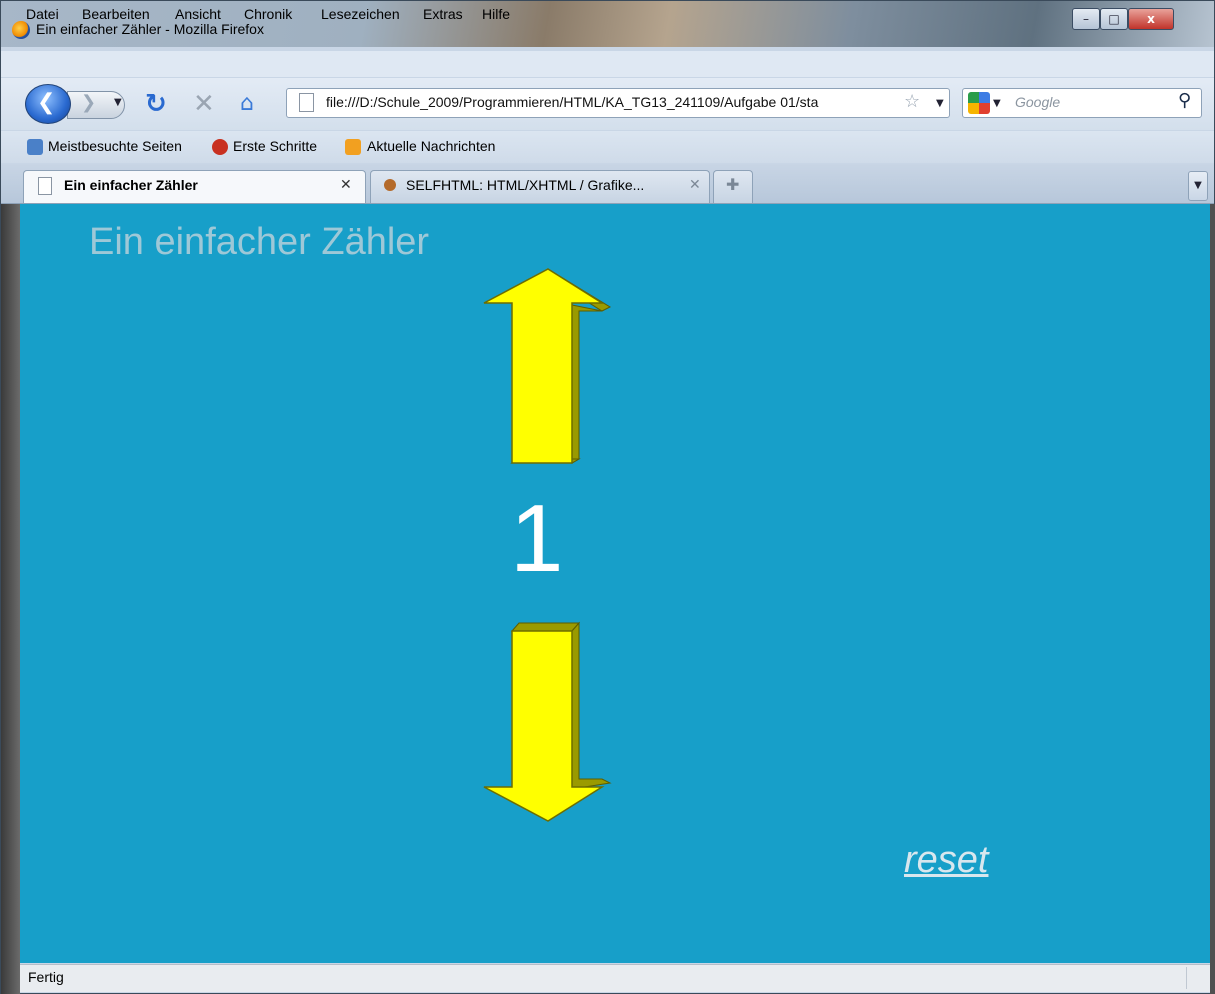  I want to click on status-bar, so click(615, 978).